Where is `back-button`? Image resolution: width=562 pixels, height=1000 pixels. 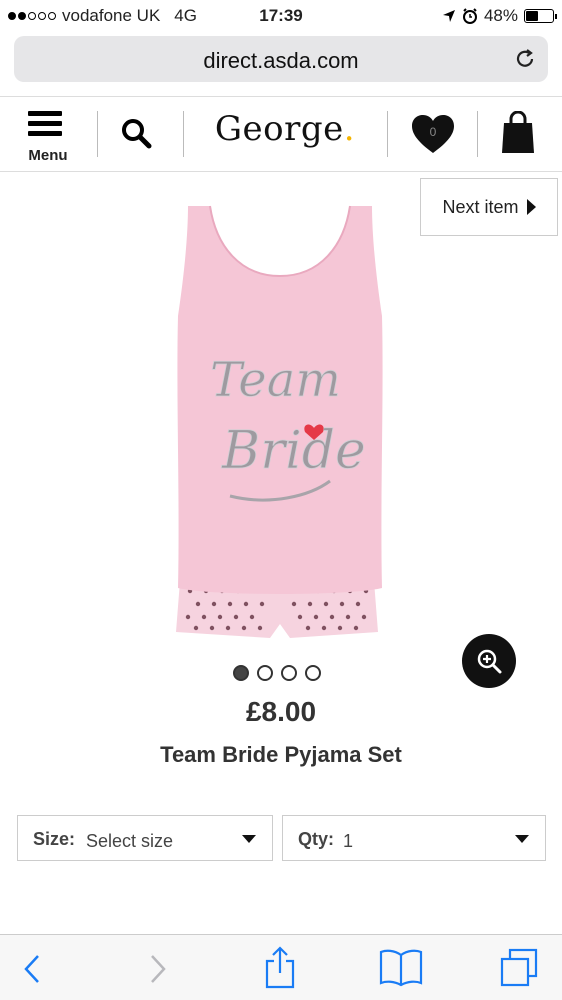
back-button is located at coordinates (34, 969).